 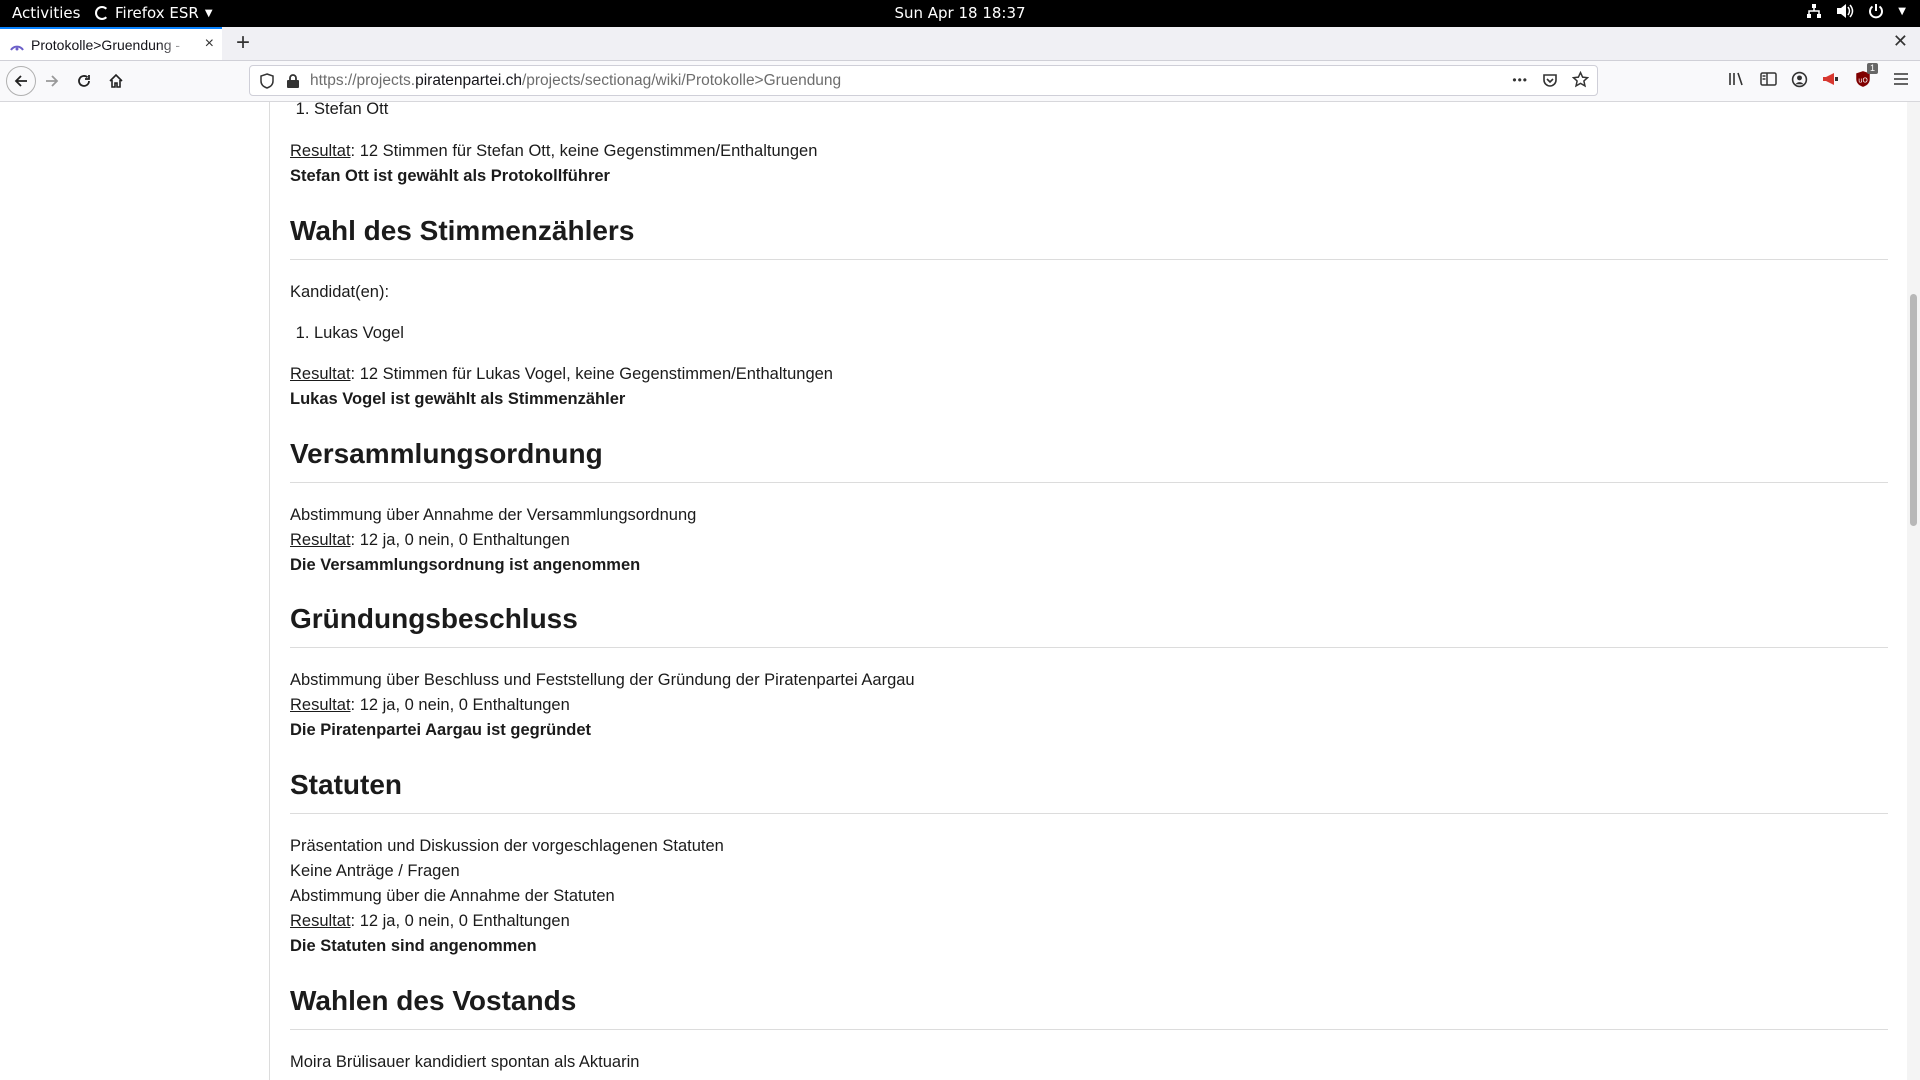 I want to click on tab-protokolle: Protokolle>Gruendung - ×, so click(x=111, y=43).